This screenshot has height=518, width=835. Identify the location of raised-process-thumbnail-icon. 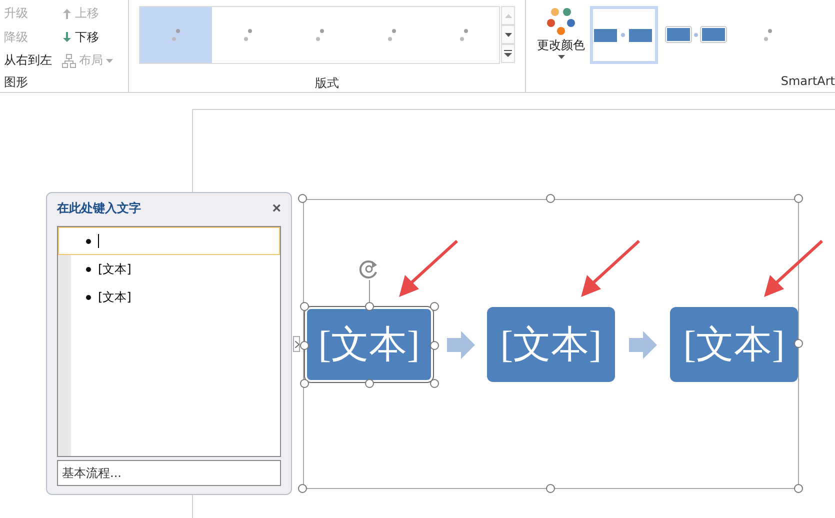
(696, 35).